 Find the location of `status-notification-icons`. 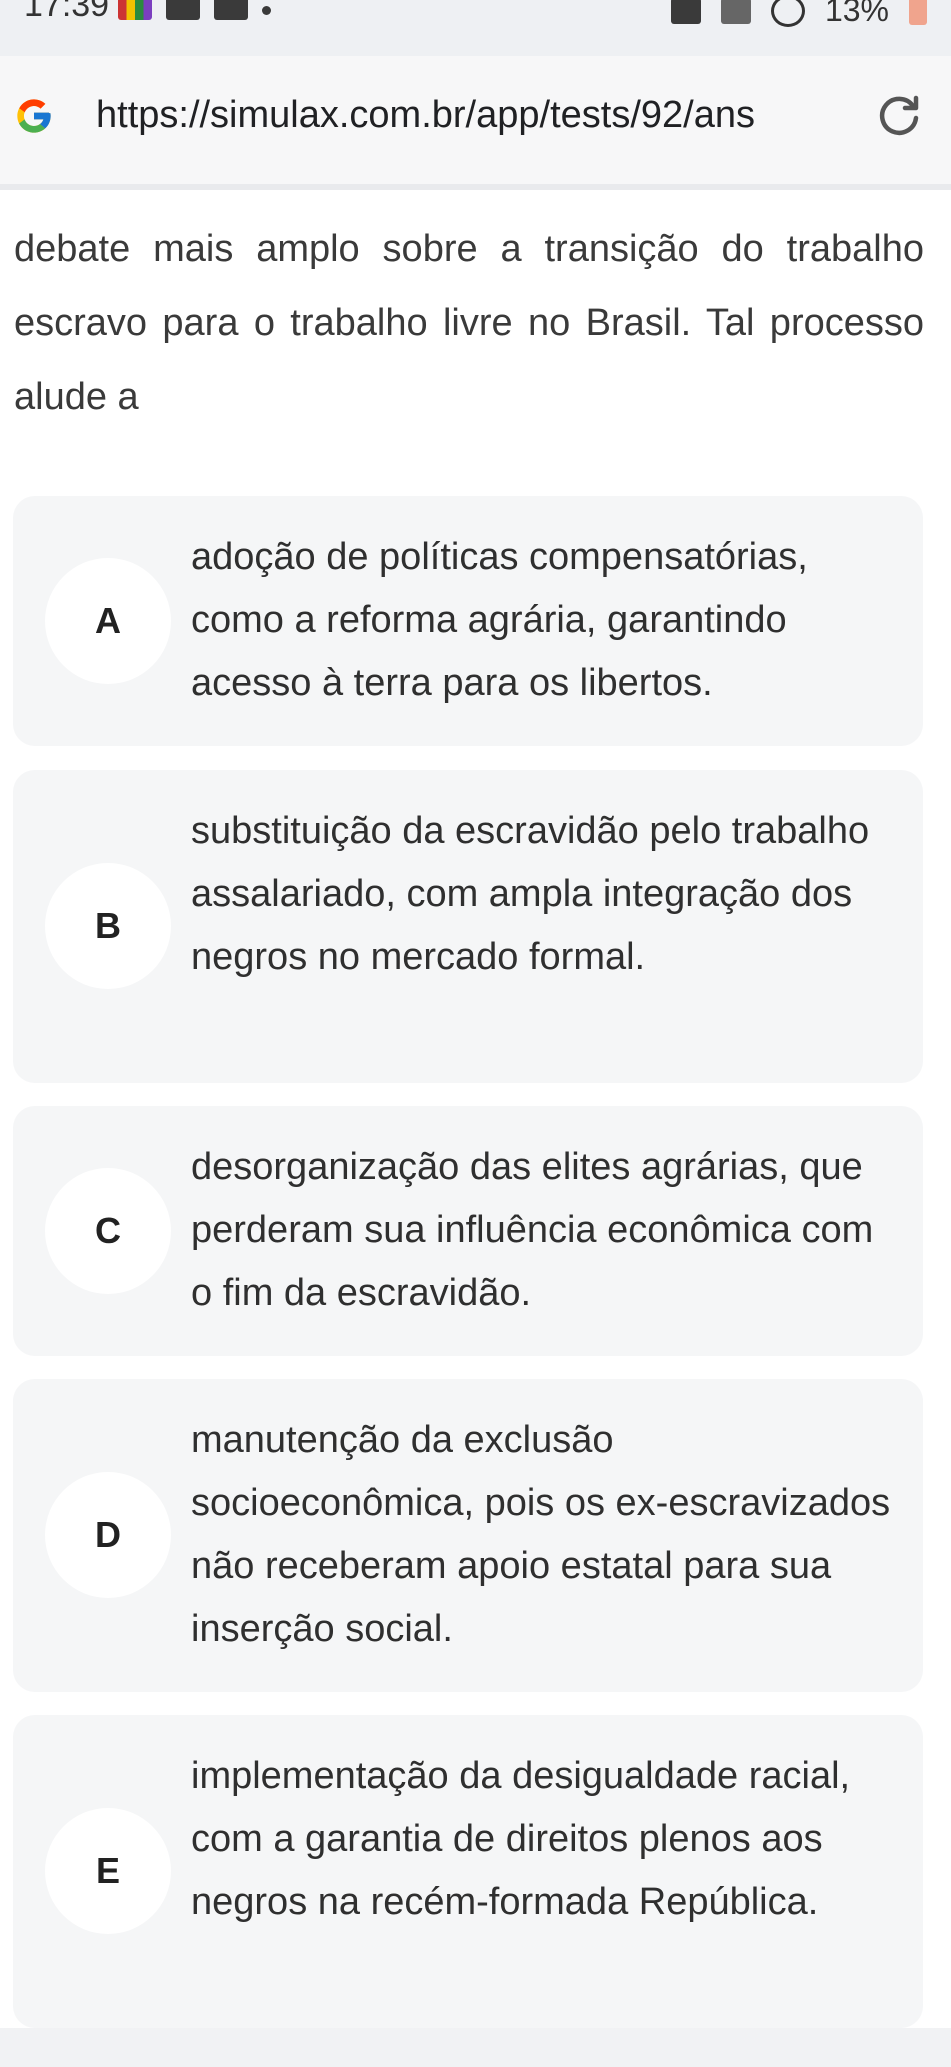

status-notification-icons is located at coordinates (194, 10).